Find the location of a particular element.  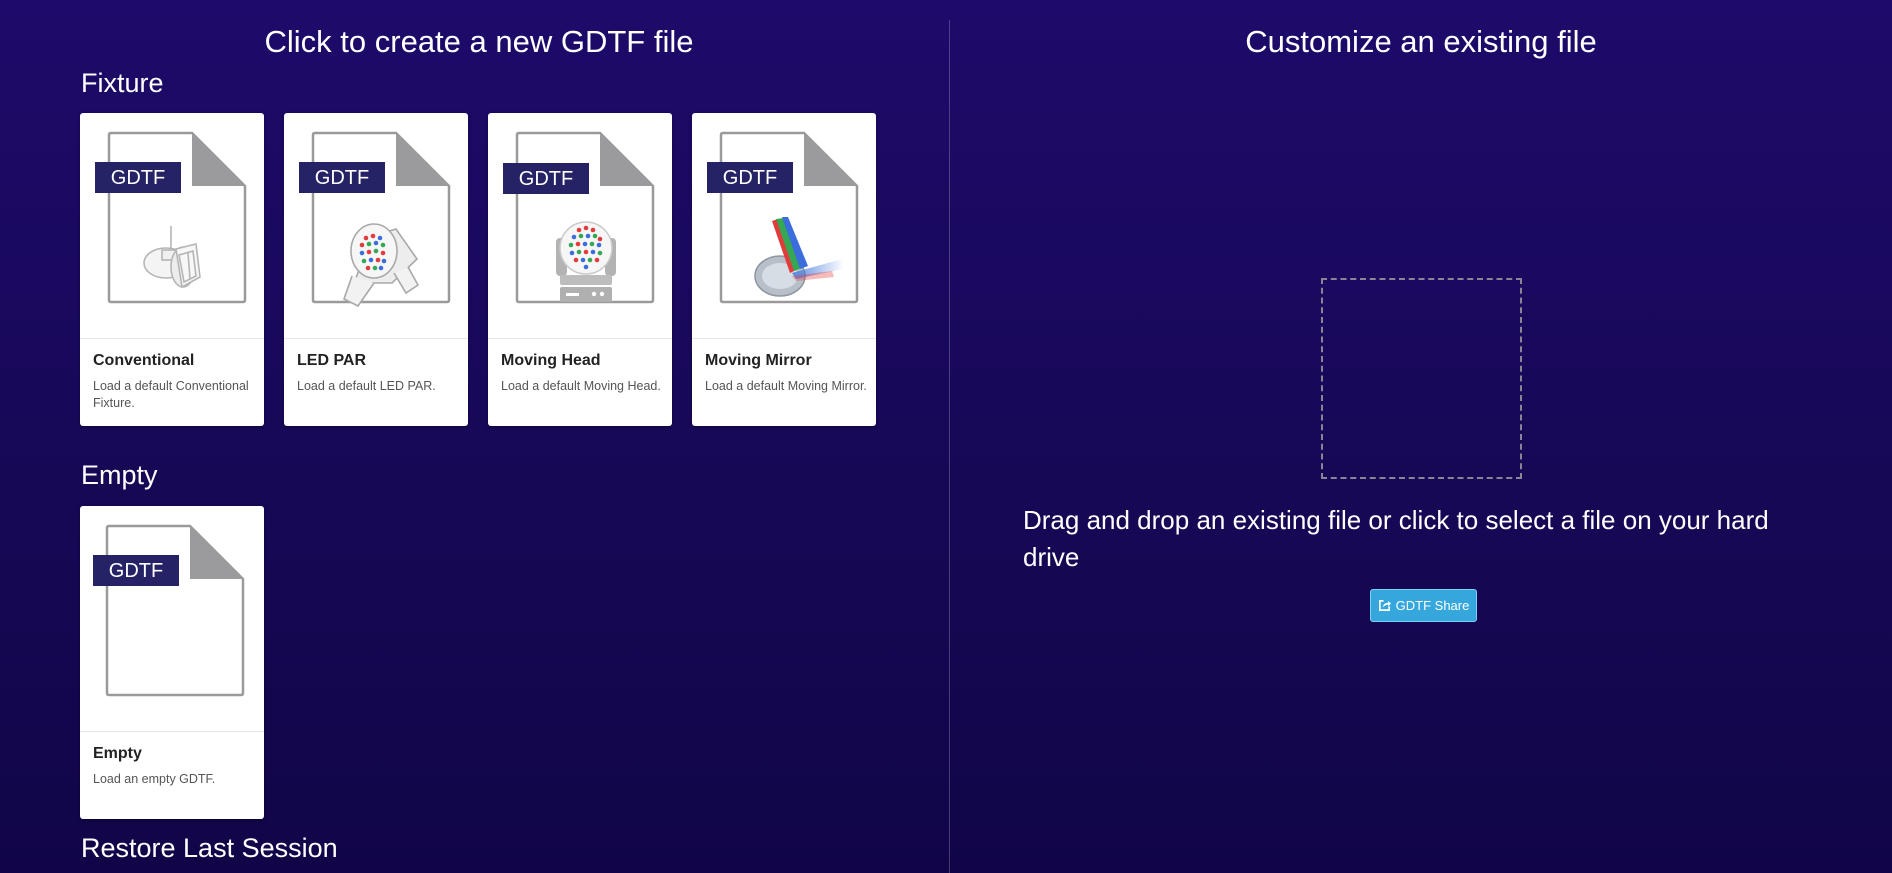

card-title: Empty is located at coordinates (117, 753).